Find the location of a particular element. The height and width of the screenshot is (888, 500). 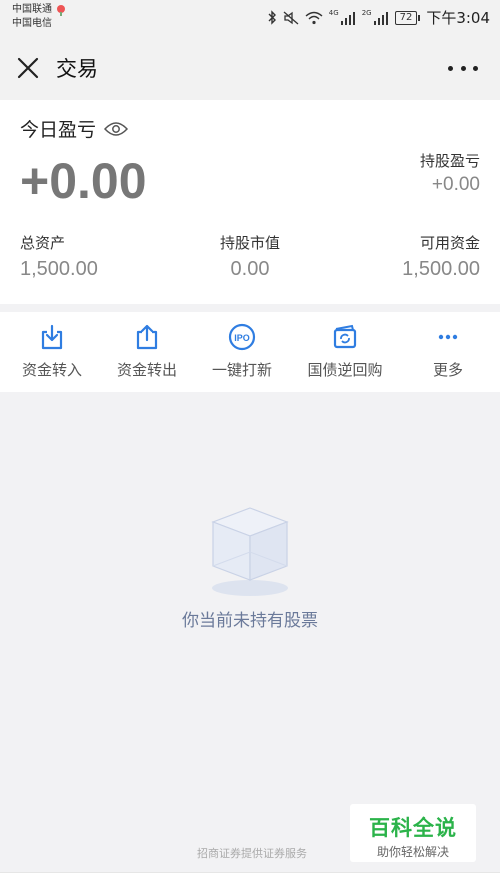

action-row: 资金转入 资金转出 IPO 一键打新 国债逆回购 更多 is located at coordinates (250, 352).